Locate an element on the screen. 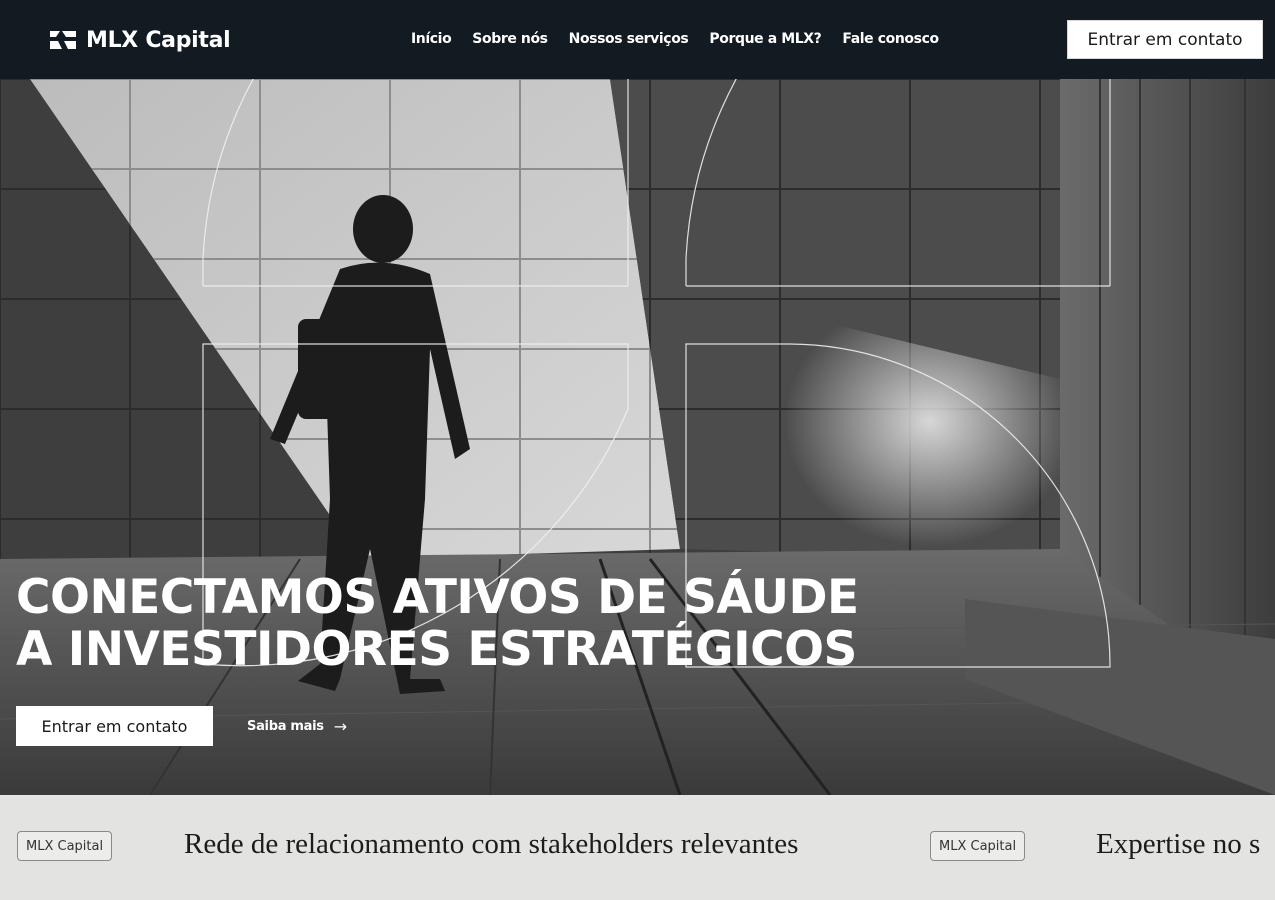 Image resolution: width=1275 pixels, height=900 pixels. nav-link-inicio: Início is located at coordinates (431, 39).